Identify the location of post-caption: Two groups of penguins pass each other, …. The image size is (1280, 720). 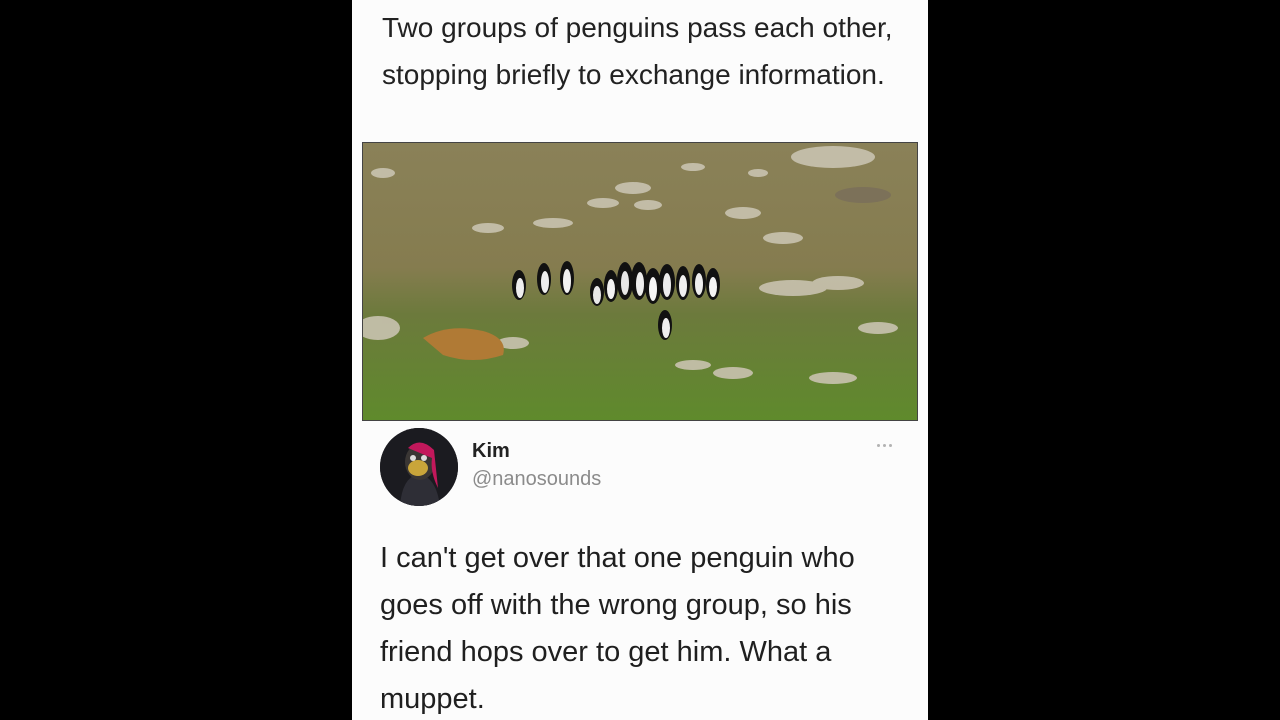
(637, 51).